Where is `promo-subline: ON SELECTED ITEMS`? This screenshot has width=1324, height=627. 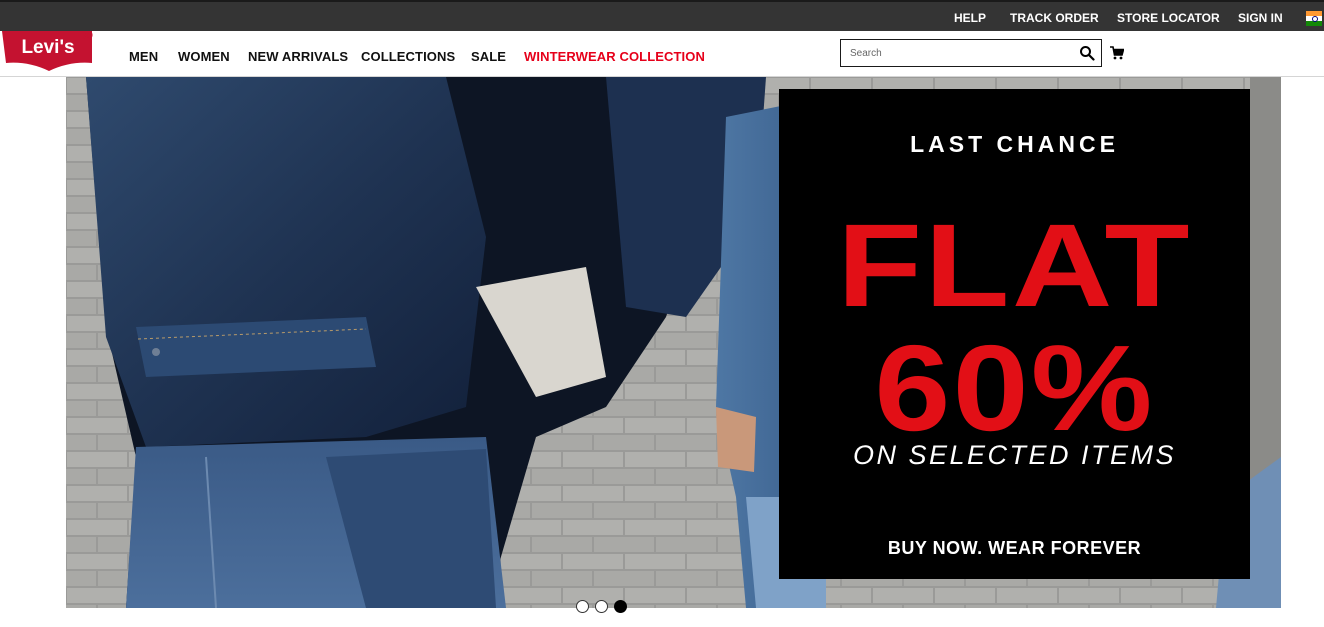
promo-subline: ON SELECTED ITEMS is located at coordinates (1014, 455).